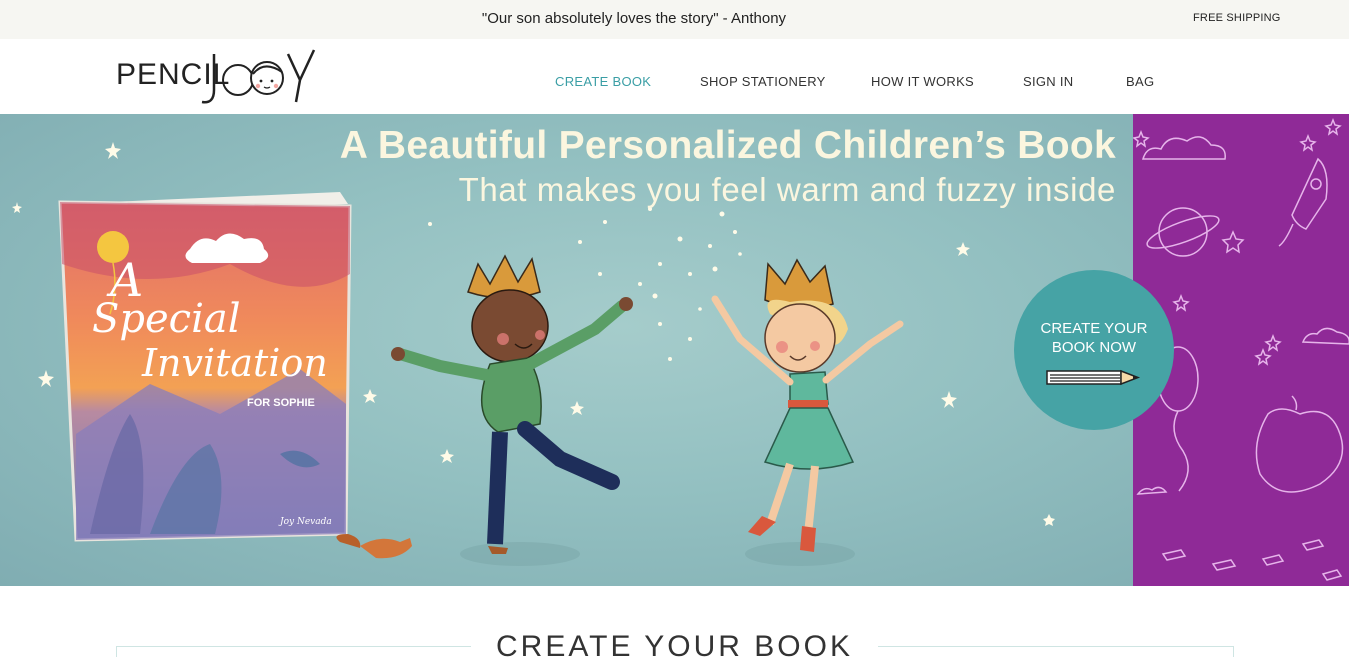  What do you see at coordinates (512, 410) in the screenshot?
I see `boy-illustration` at bounding box center [512, 410].